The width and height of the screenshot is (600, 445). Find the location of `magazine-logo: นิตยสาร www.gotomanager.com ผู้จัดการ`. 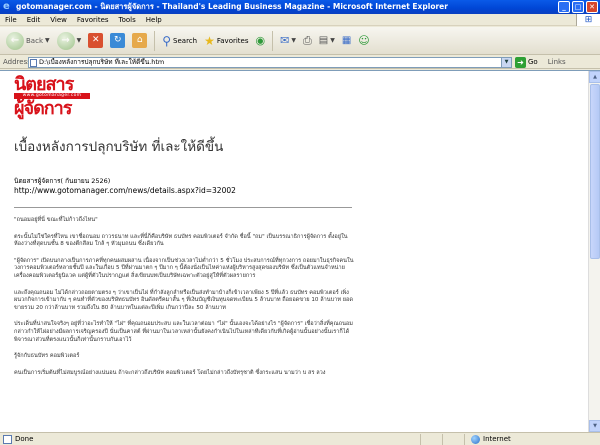

magazine-logo: นิตยสาร www.gotomanager.com ผู้จัดการ is located at coordinates (54, 98).